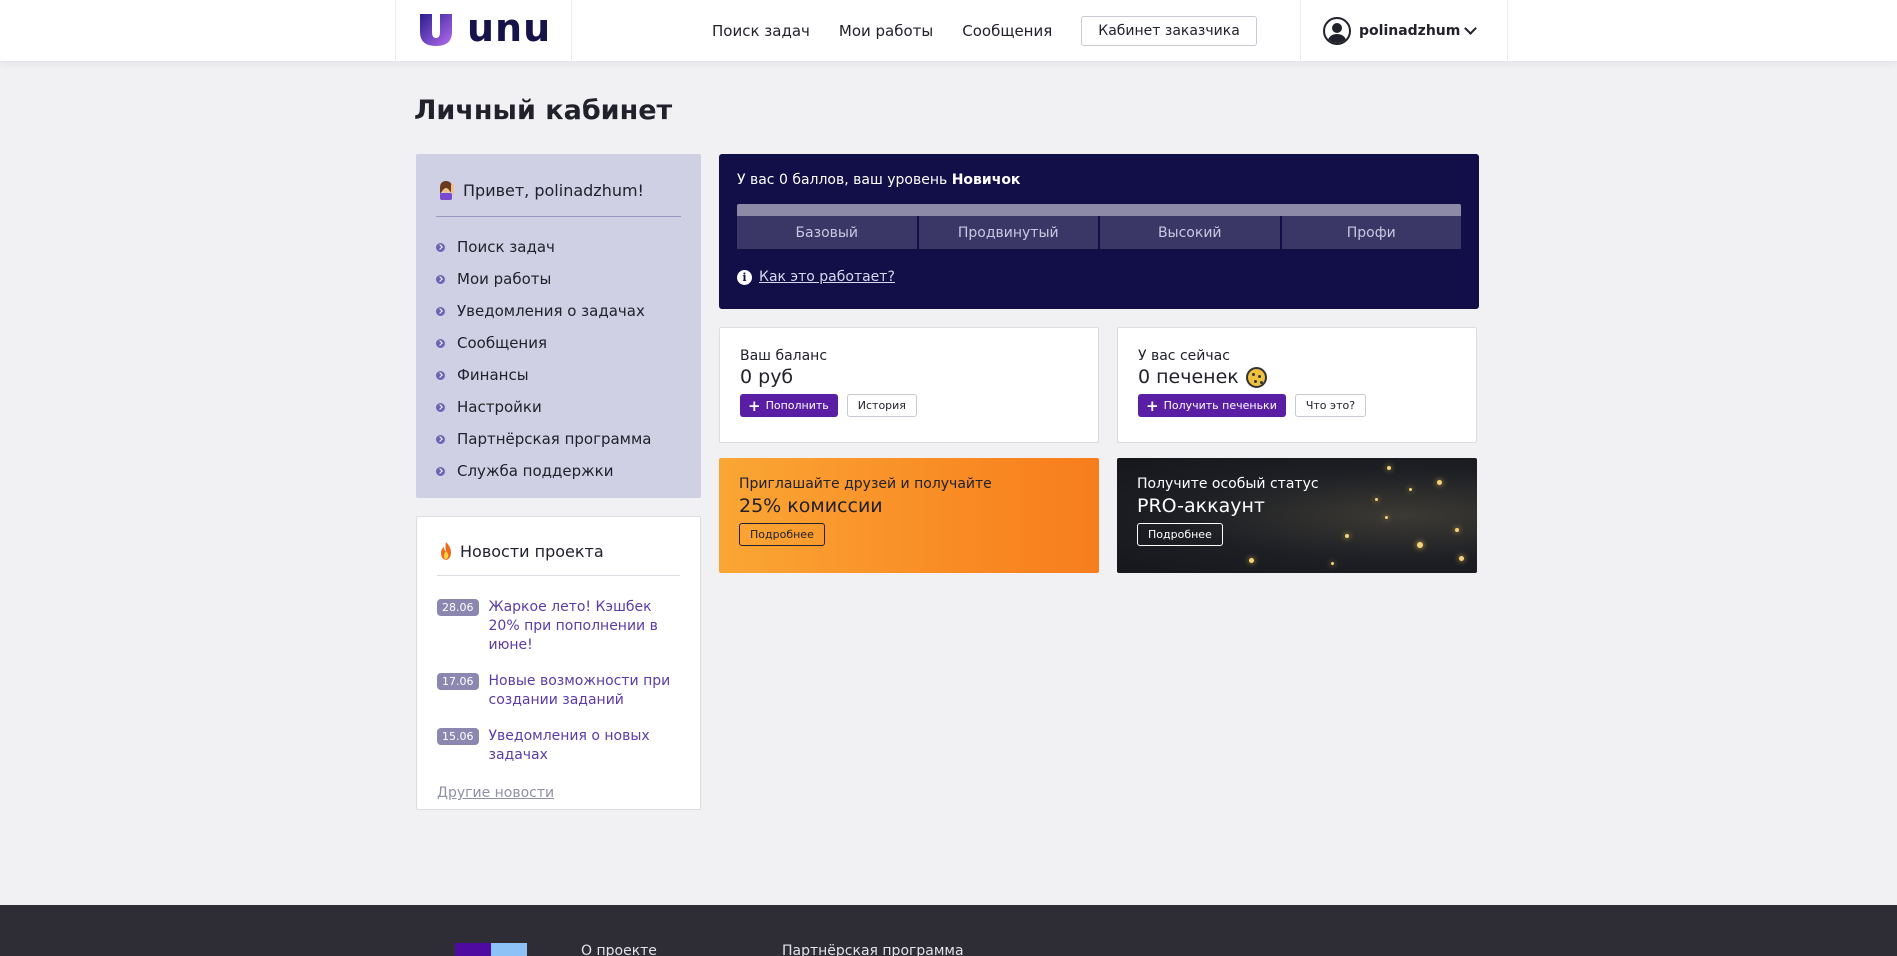  I want to click on level-progress-bar, so click(1099, 210).